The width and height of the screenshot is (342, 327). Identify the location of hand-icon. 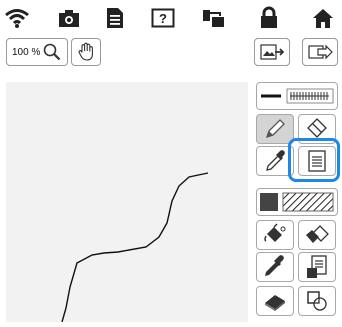
(86, 52).